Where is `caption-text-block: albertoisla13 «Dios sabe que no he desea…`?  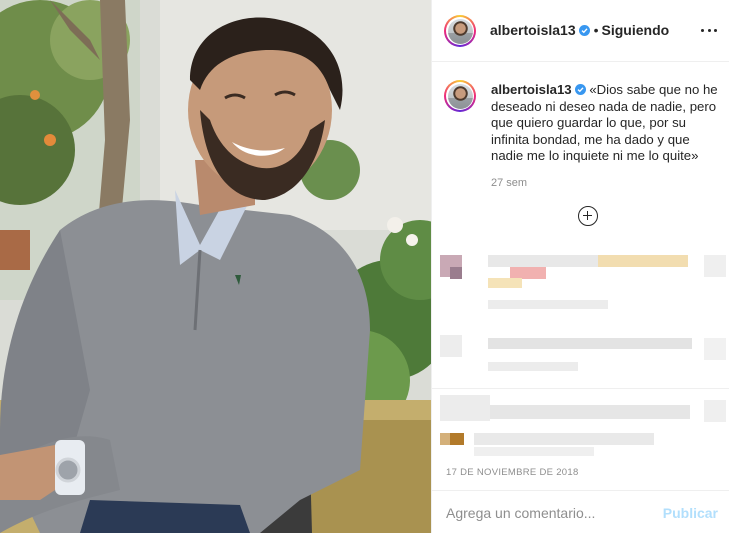
caption-text-block: albertoisla13 «Dios sabe que no he desea… is located at coordinates (607, 123).